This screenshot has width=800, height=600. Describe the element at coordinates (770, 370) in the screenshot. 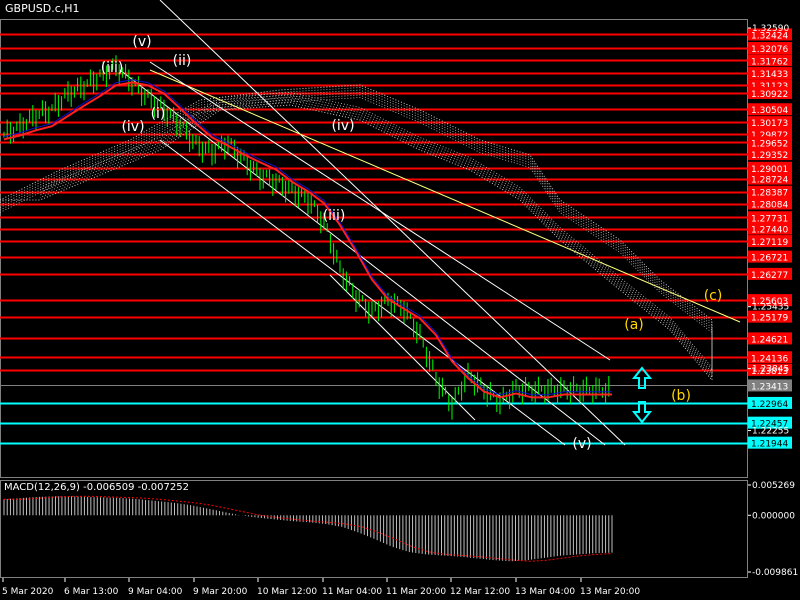

I see `price-tick-label: 1.23845` at that location.